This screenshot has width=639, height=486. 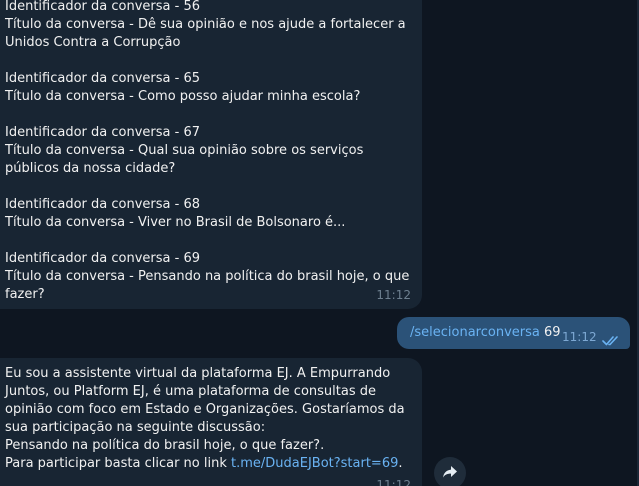 What do you see at coordinates (611, 340) in the screenshot?
I see `double-check-icon` at bounding box center [611, 340].